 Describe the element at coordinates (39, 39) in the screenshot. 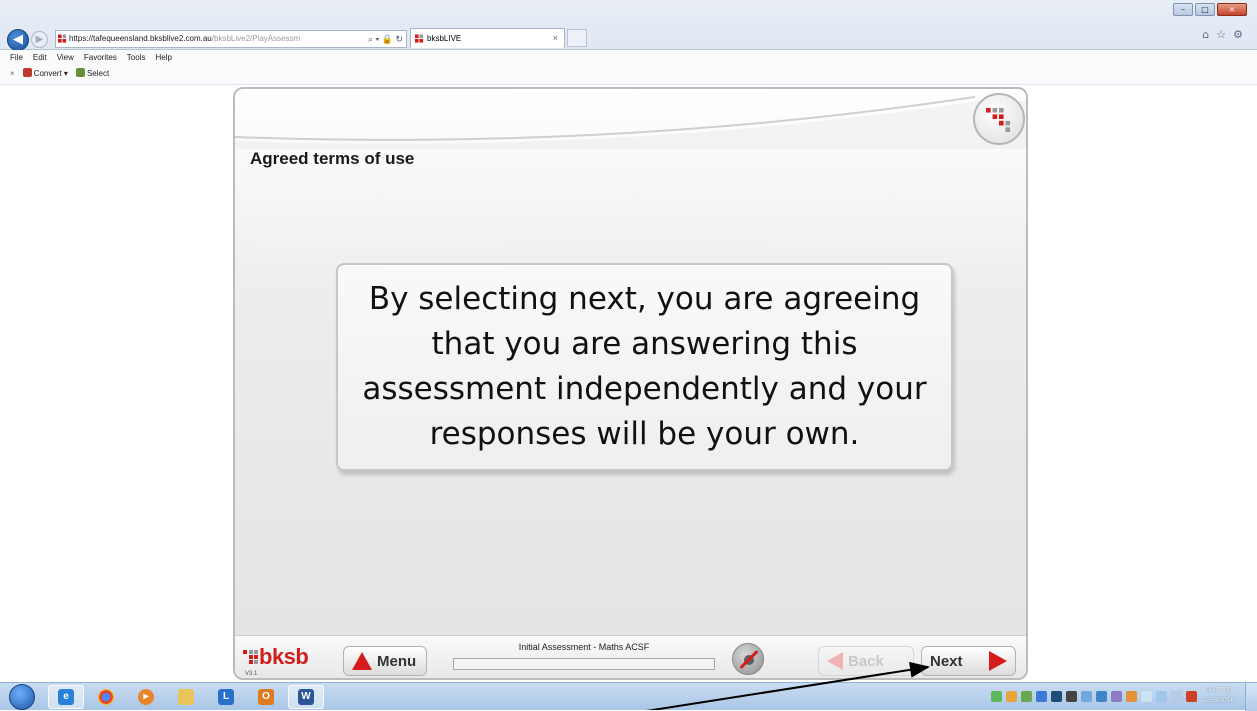

I see `forward-nav-icon: ▶` at that location.